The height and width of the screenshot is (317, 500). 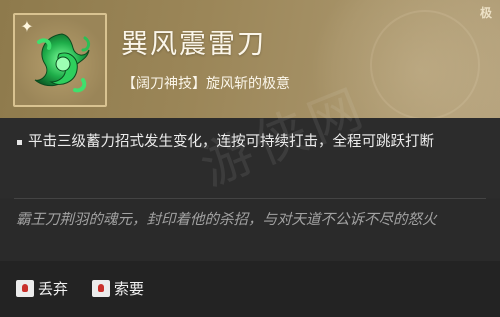 What do you see at coordinates (206, 84) in the screenshot?
I see `item-category-tag: 【阔刀神技】旋风斩的极意` at bounding box center [206, 84].